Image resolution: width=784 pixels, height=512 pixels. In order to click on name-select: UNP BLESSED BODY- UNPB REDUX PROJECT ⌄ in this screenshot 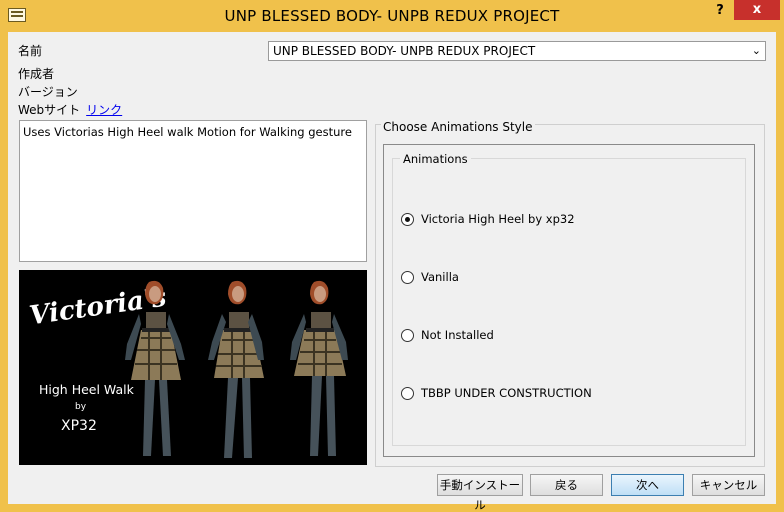, I will do `click(517, 51)`.